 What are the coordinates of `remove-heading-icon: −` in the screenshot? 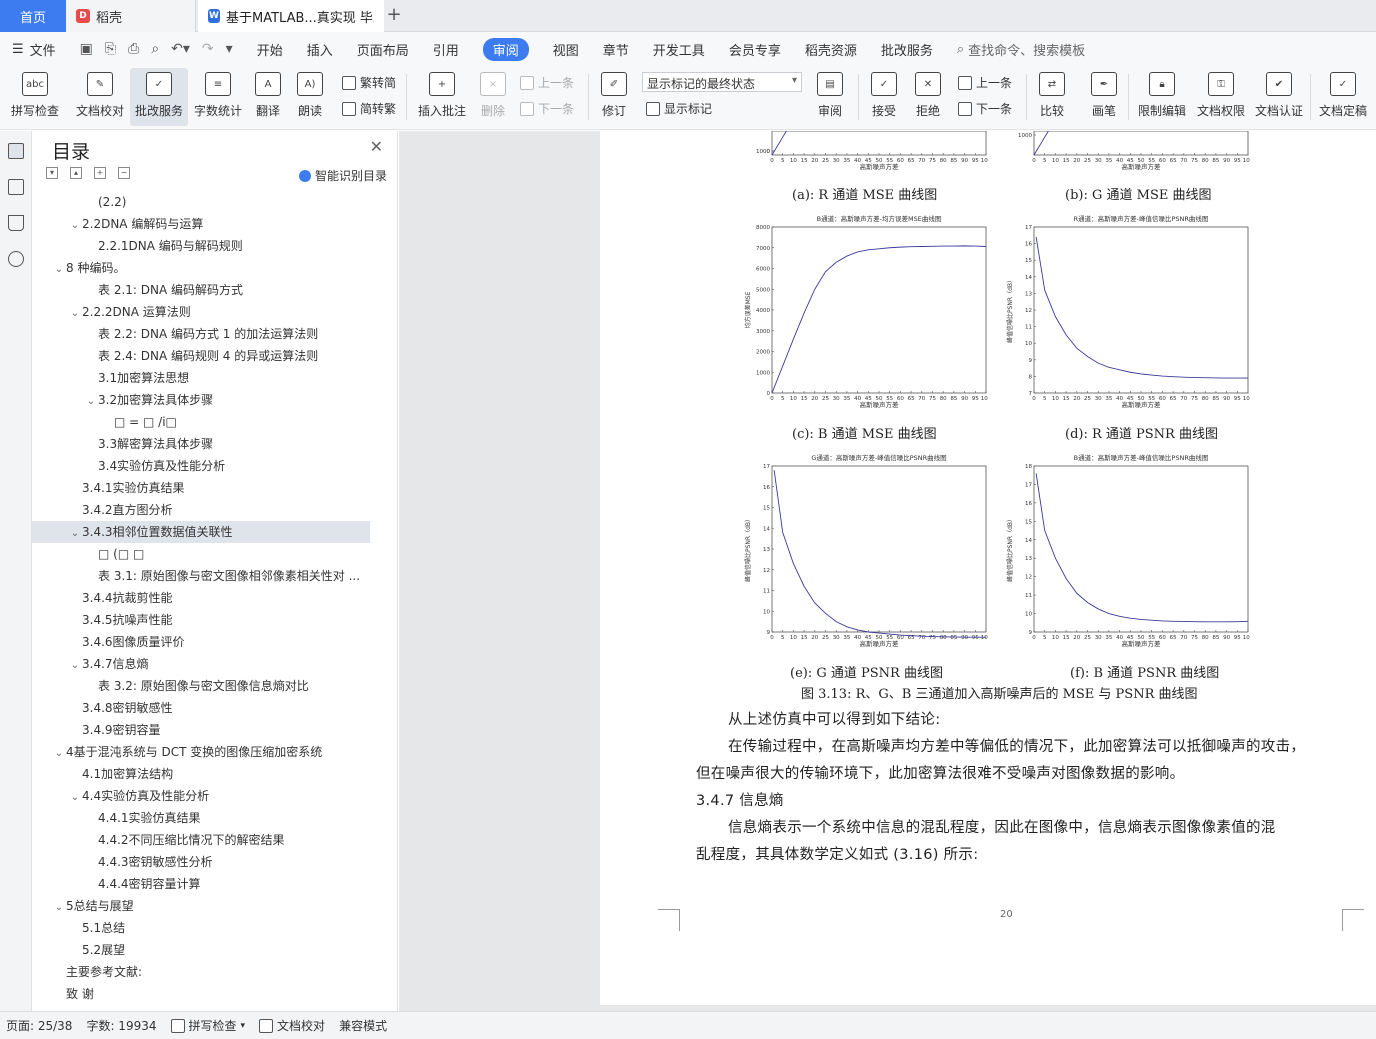 It's located at (124, 173).